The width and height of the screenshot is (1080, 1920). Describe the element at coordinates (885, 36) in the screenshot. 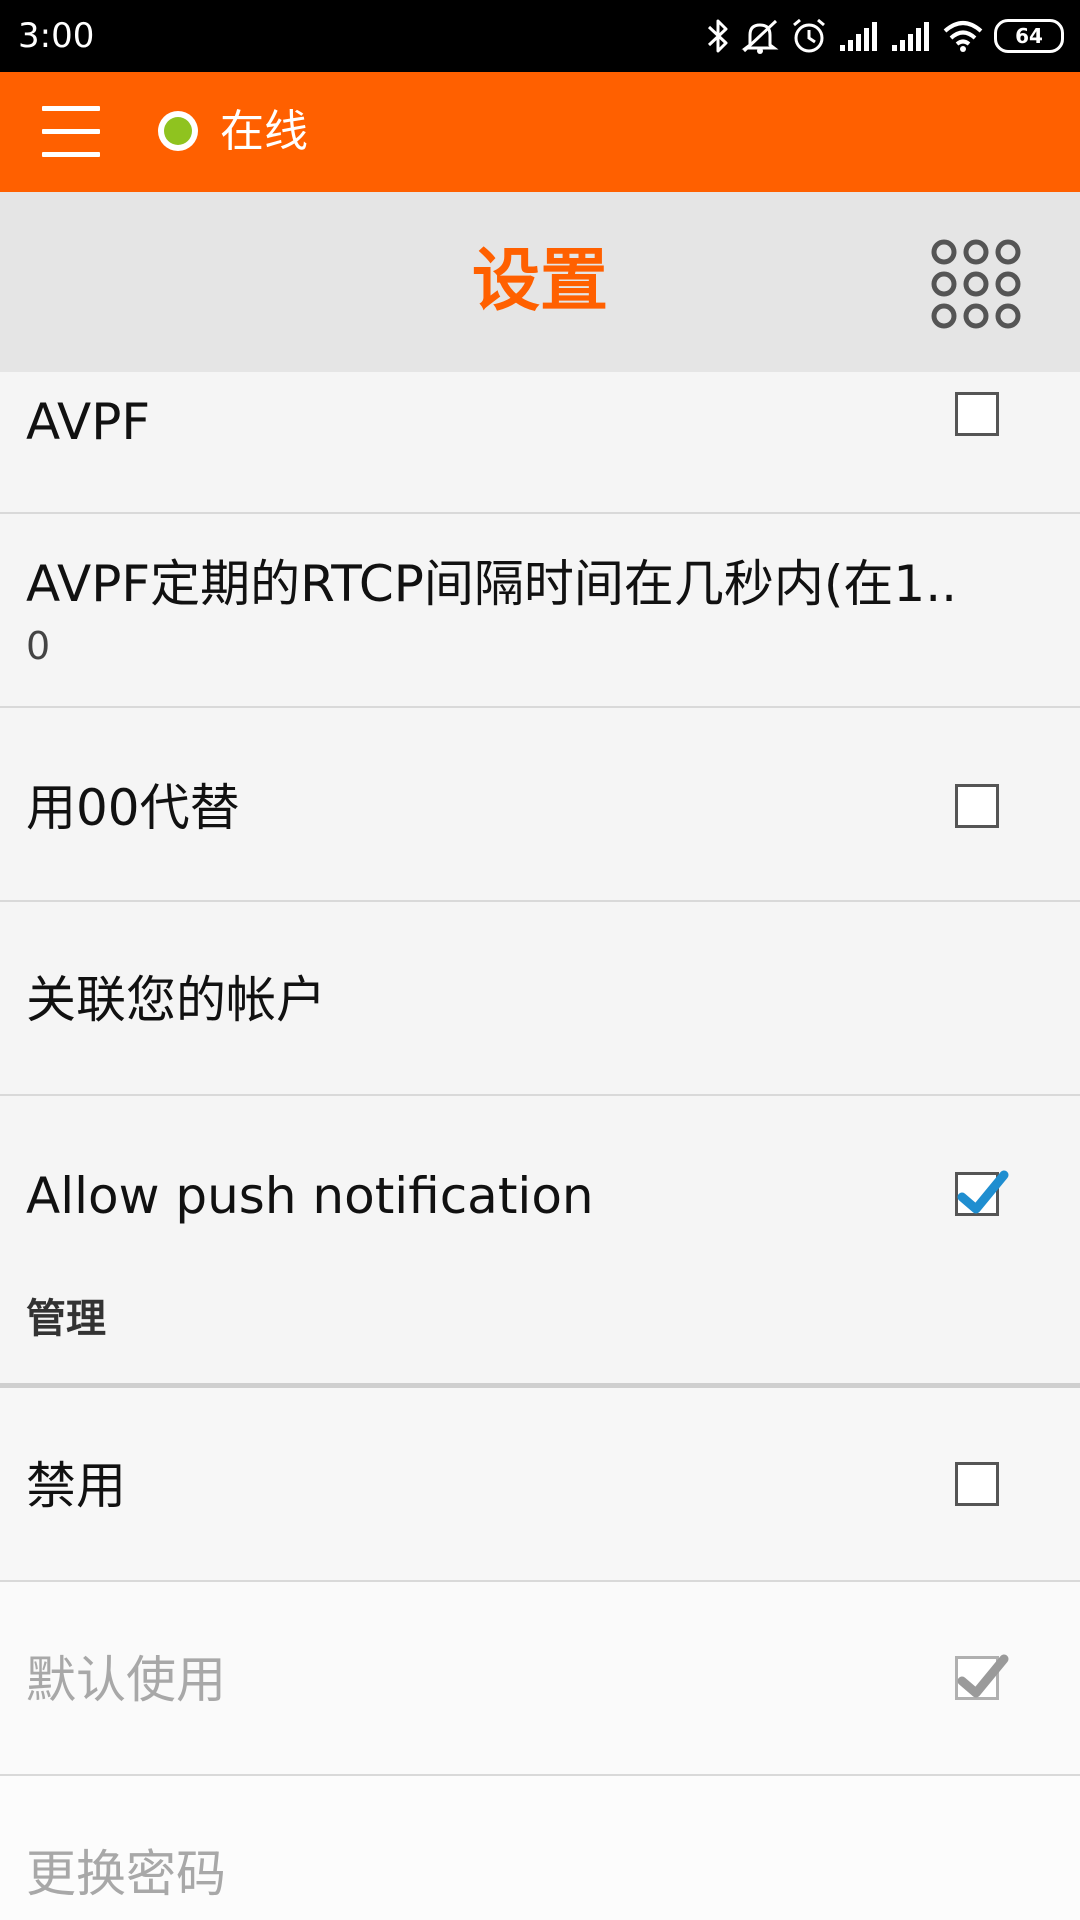

I see `status-icons: 64` at that location.